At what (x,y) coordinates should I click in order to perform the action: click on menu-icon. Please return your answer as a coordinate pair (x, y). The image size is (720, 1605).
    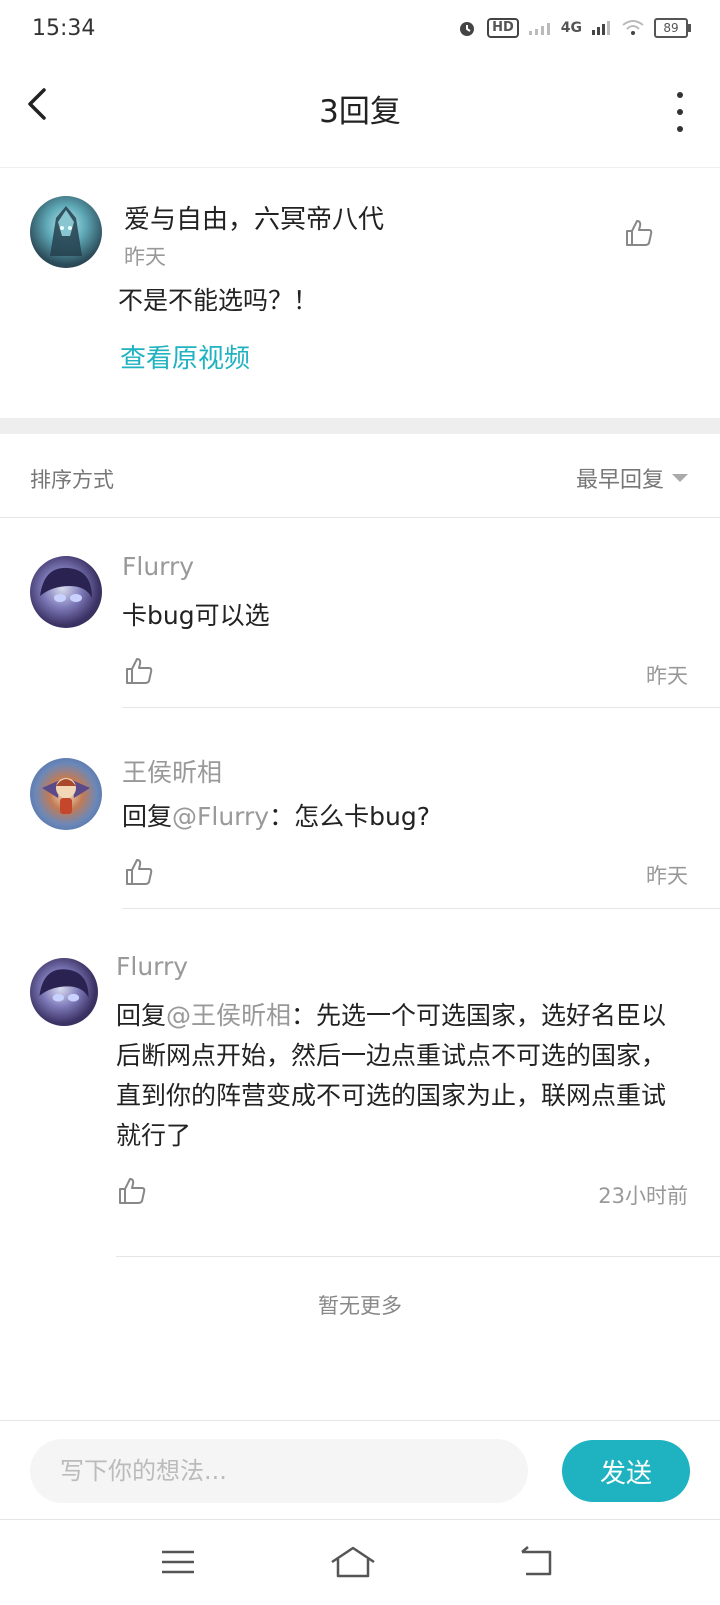
    Looking at the image, I should click on (178, 1562).